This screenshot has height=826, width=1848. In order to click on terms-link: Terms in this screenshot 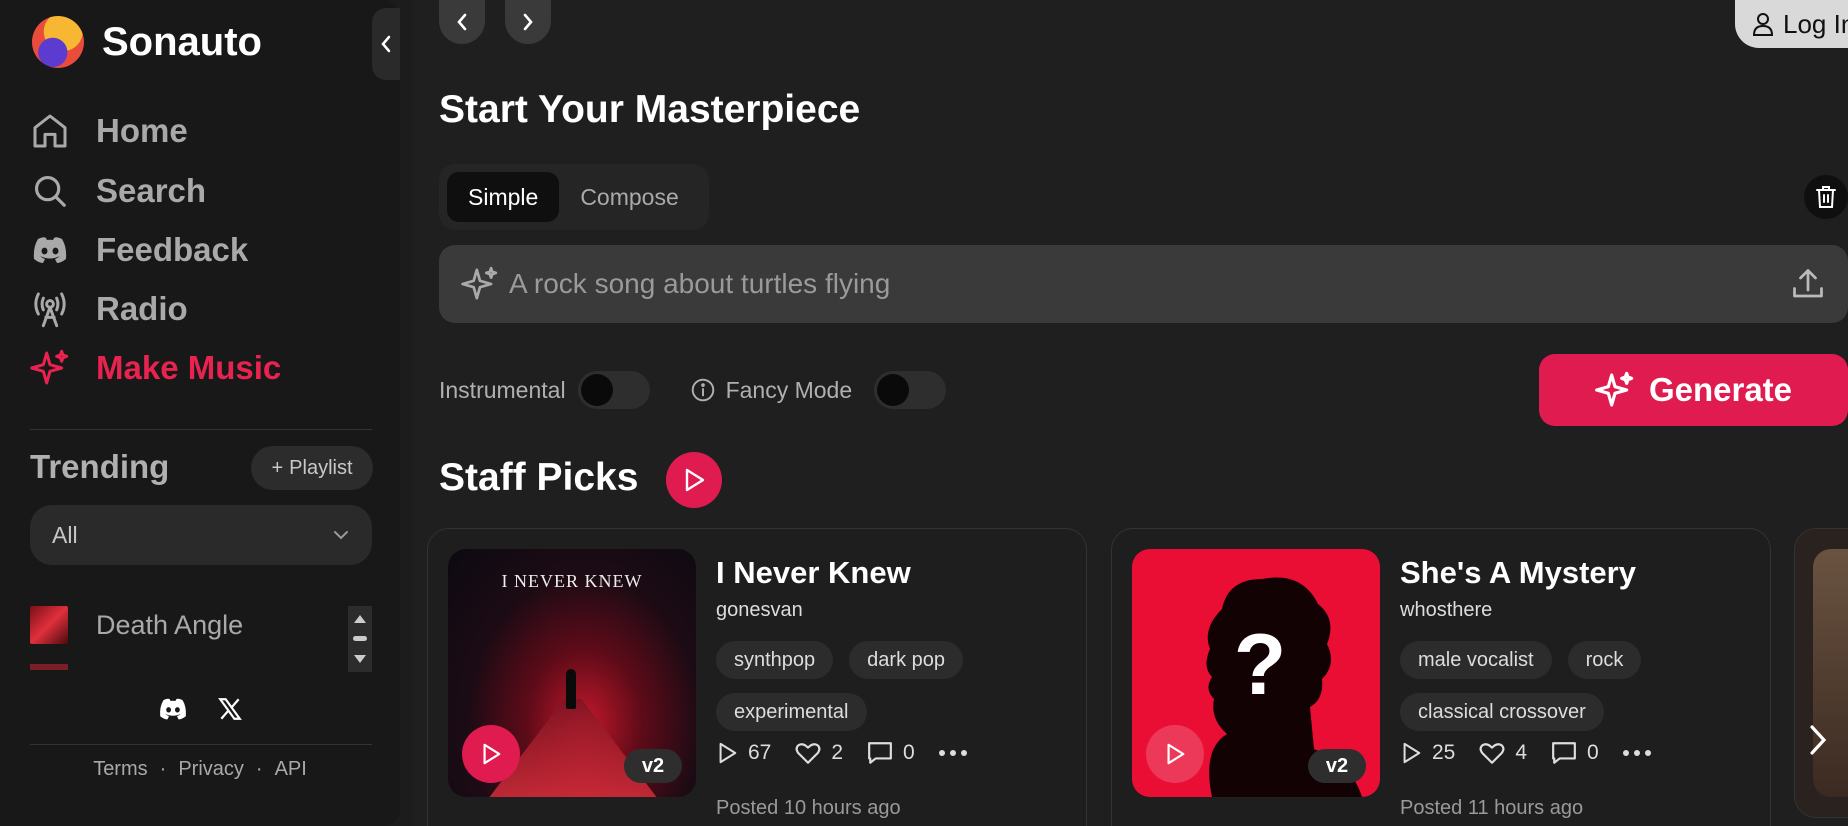, I will do `click(120, 769)`.